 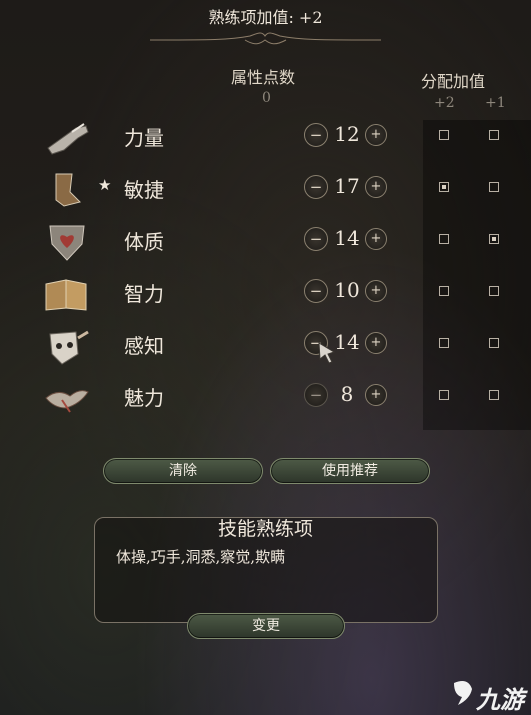 I want to click on ability-name: 智力, so click(x=144, y=294).